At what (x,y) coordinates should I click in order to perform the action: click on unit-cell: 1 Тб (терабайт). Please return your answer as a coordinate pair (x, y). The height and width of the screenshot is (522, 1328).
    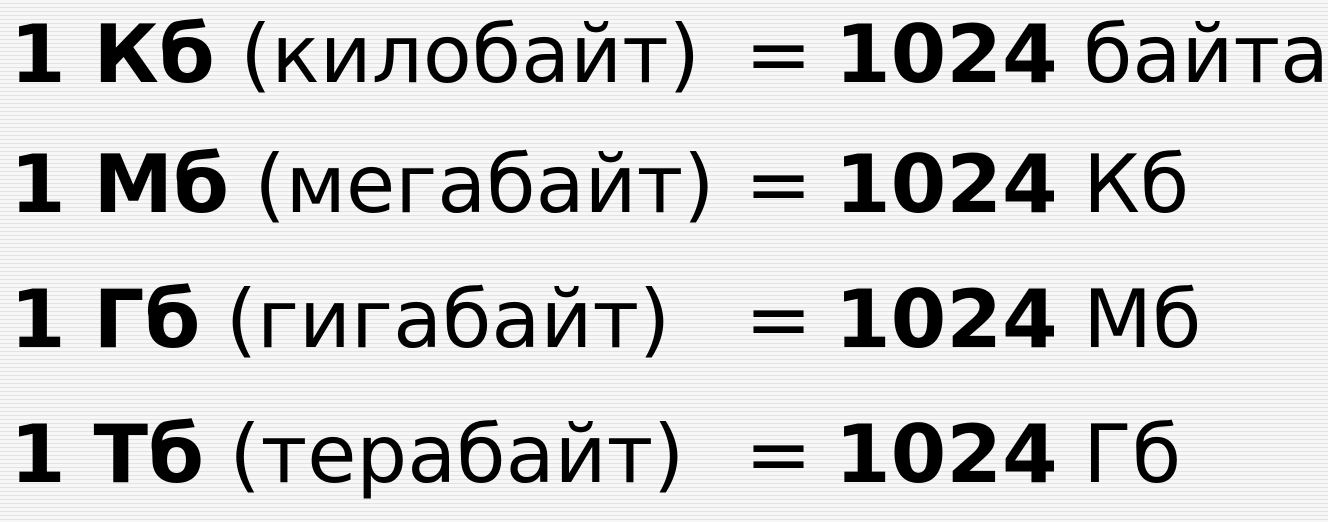
    Looking at the image, I should click on (347, 455).